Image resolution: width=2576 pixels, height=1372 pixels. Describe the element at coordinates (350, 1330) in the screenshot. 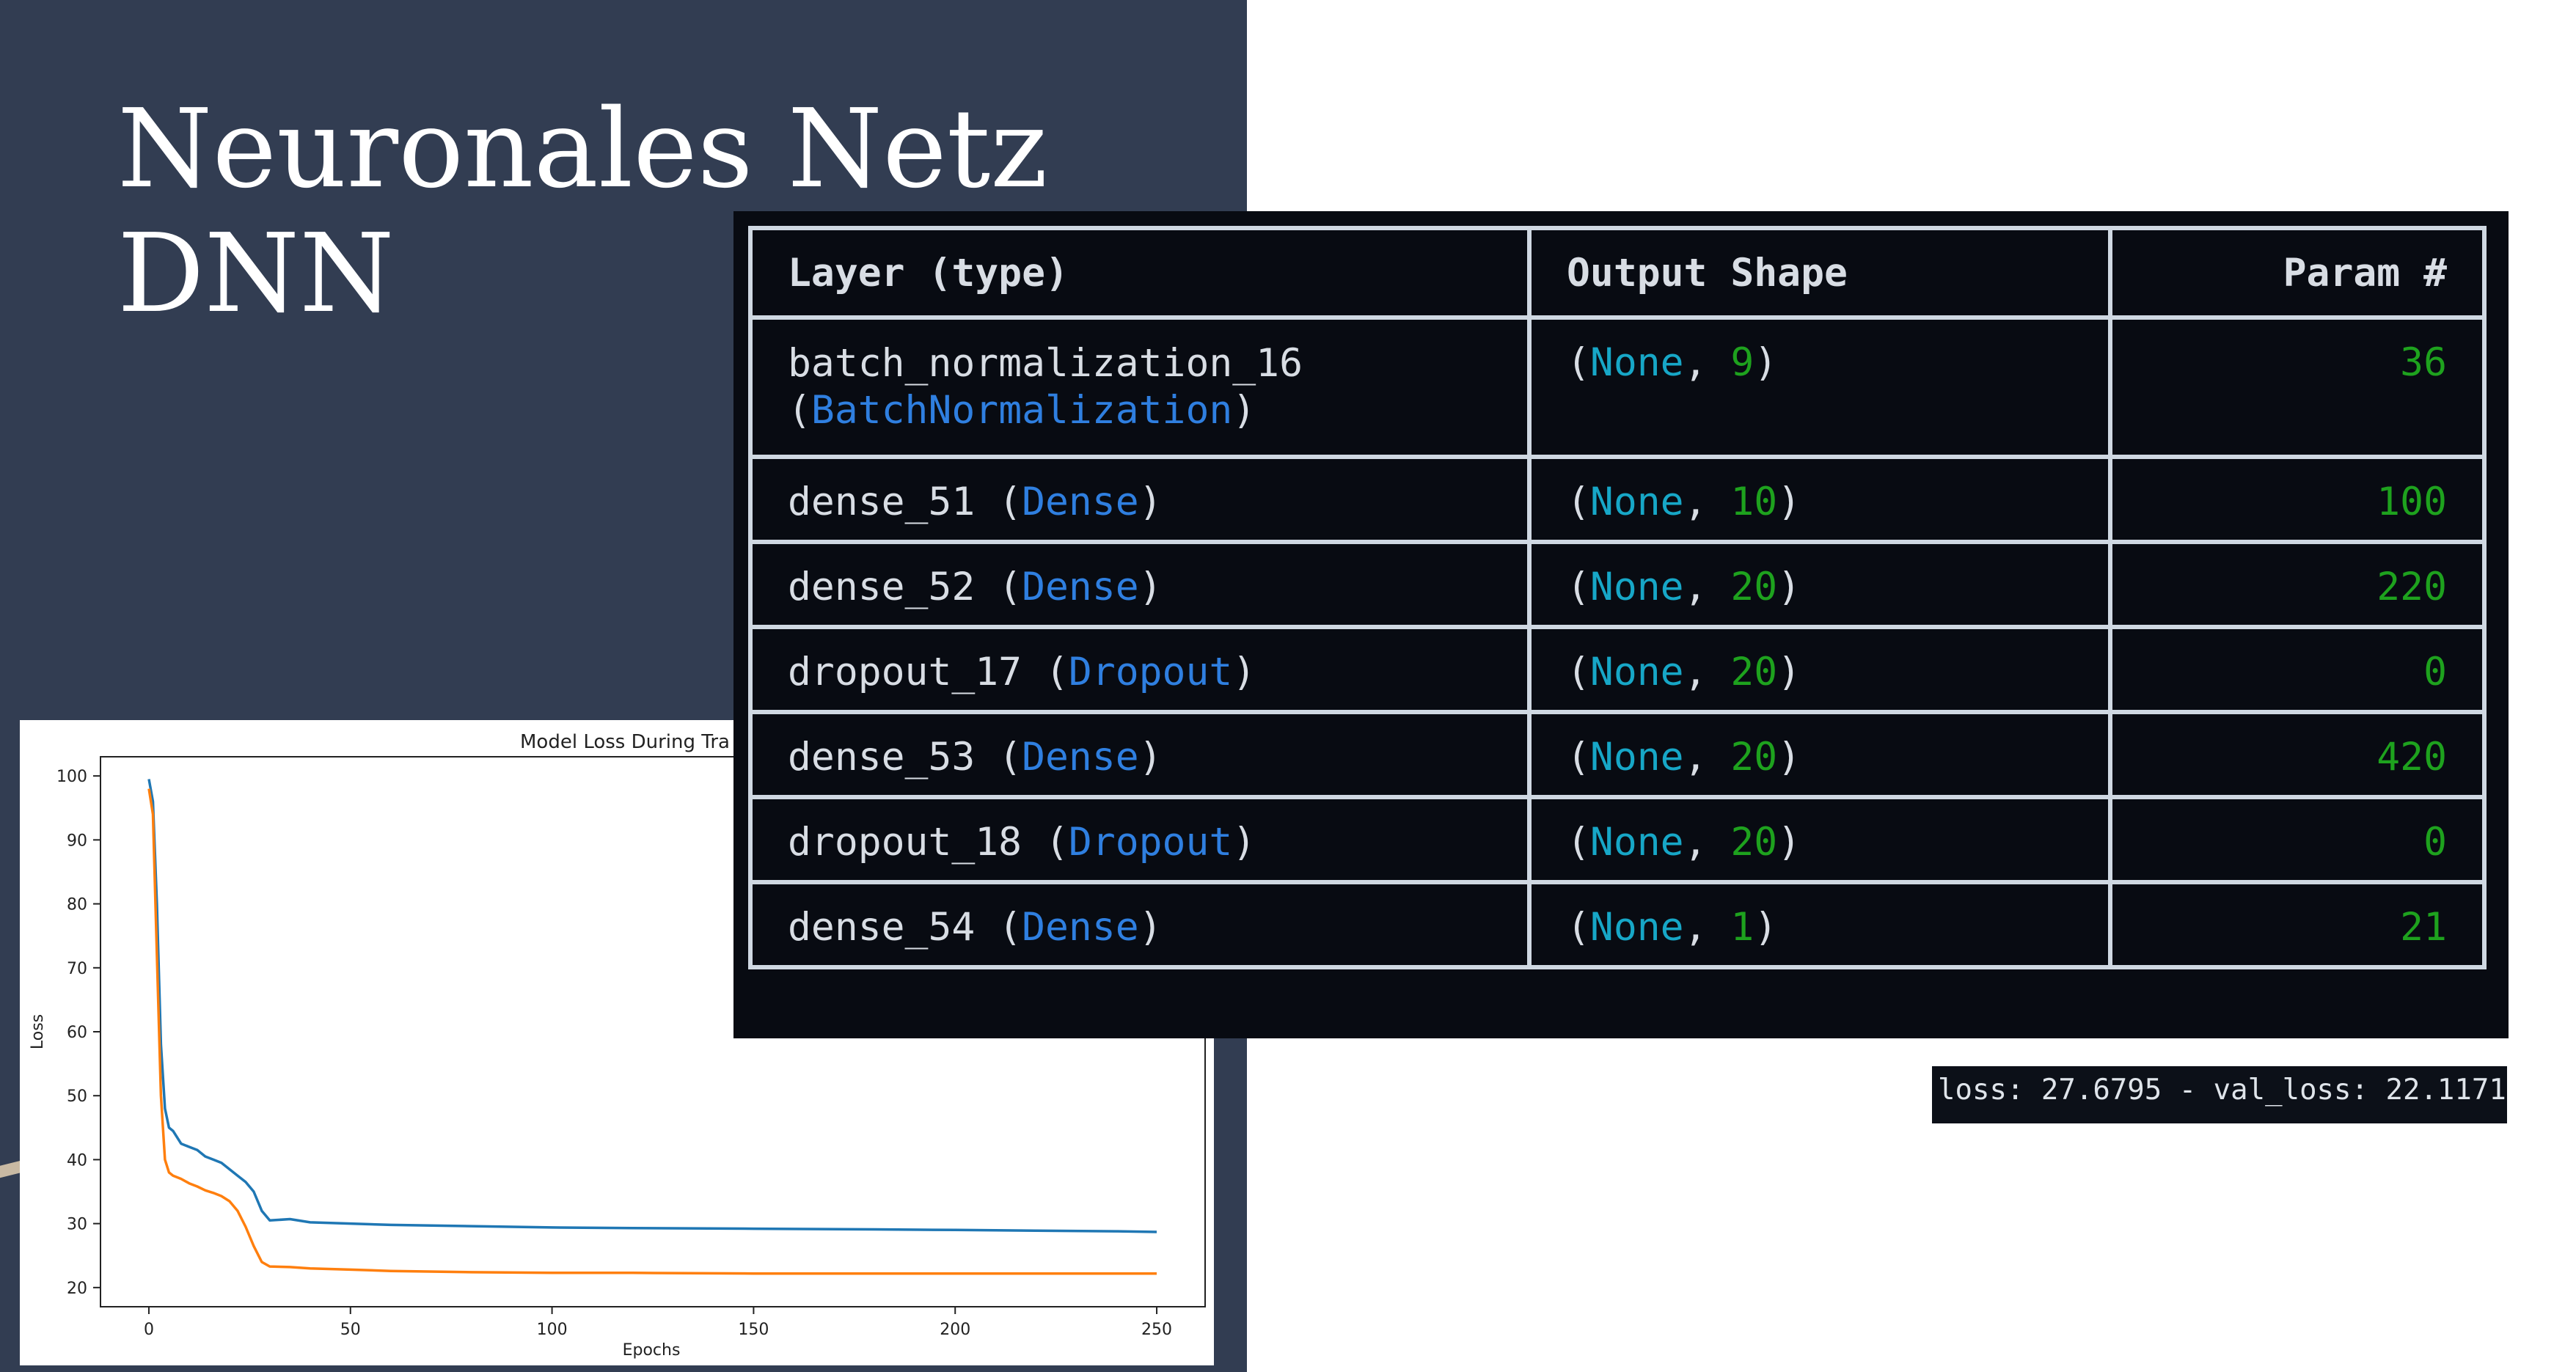

I see `x-tick-label: 50` at that location.